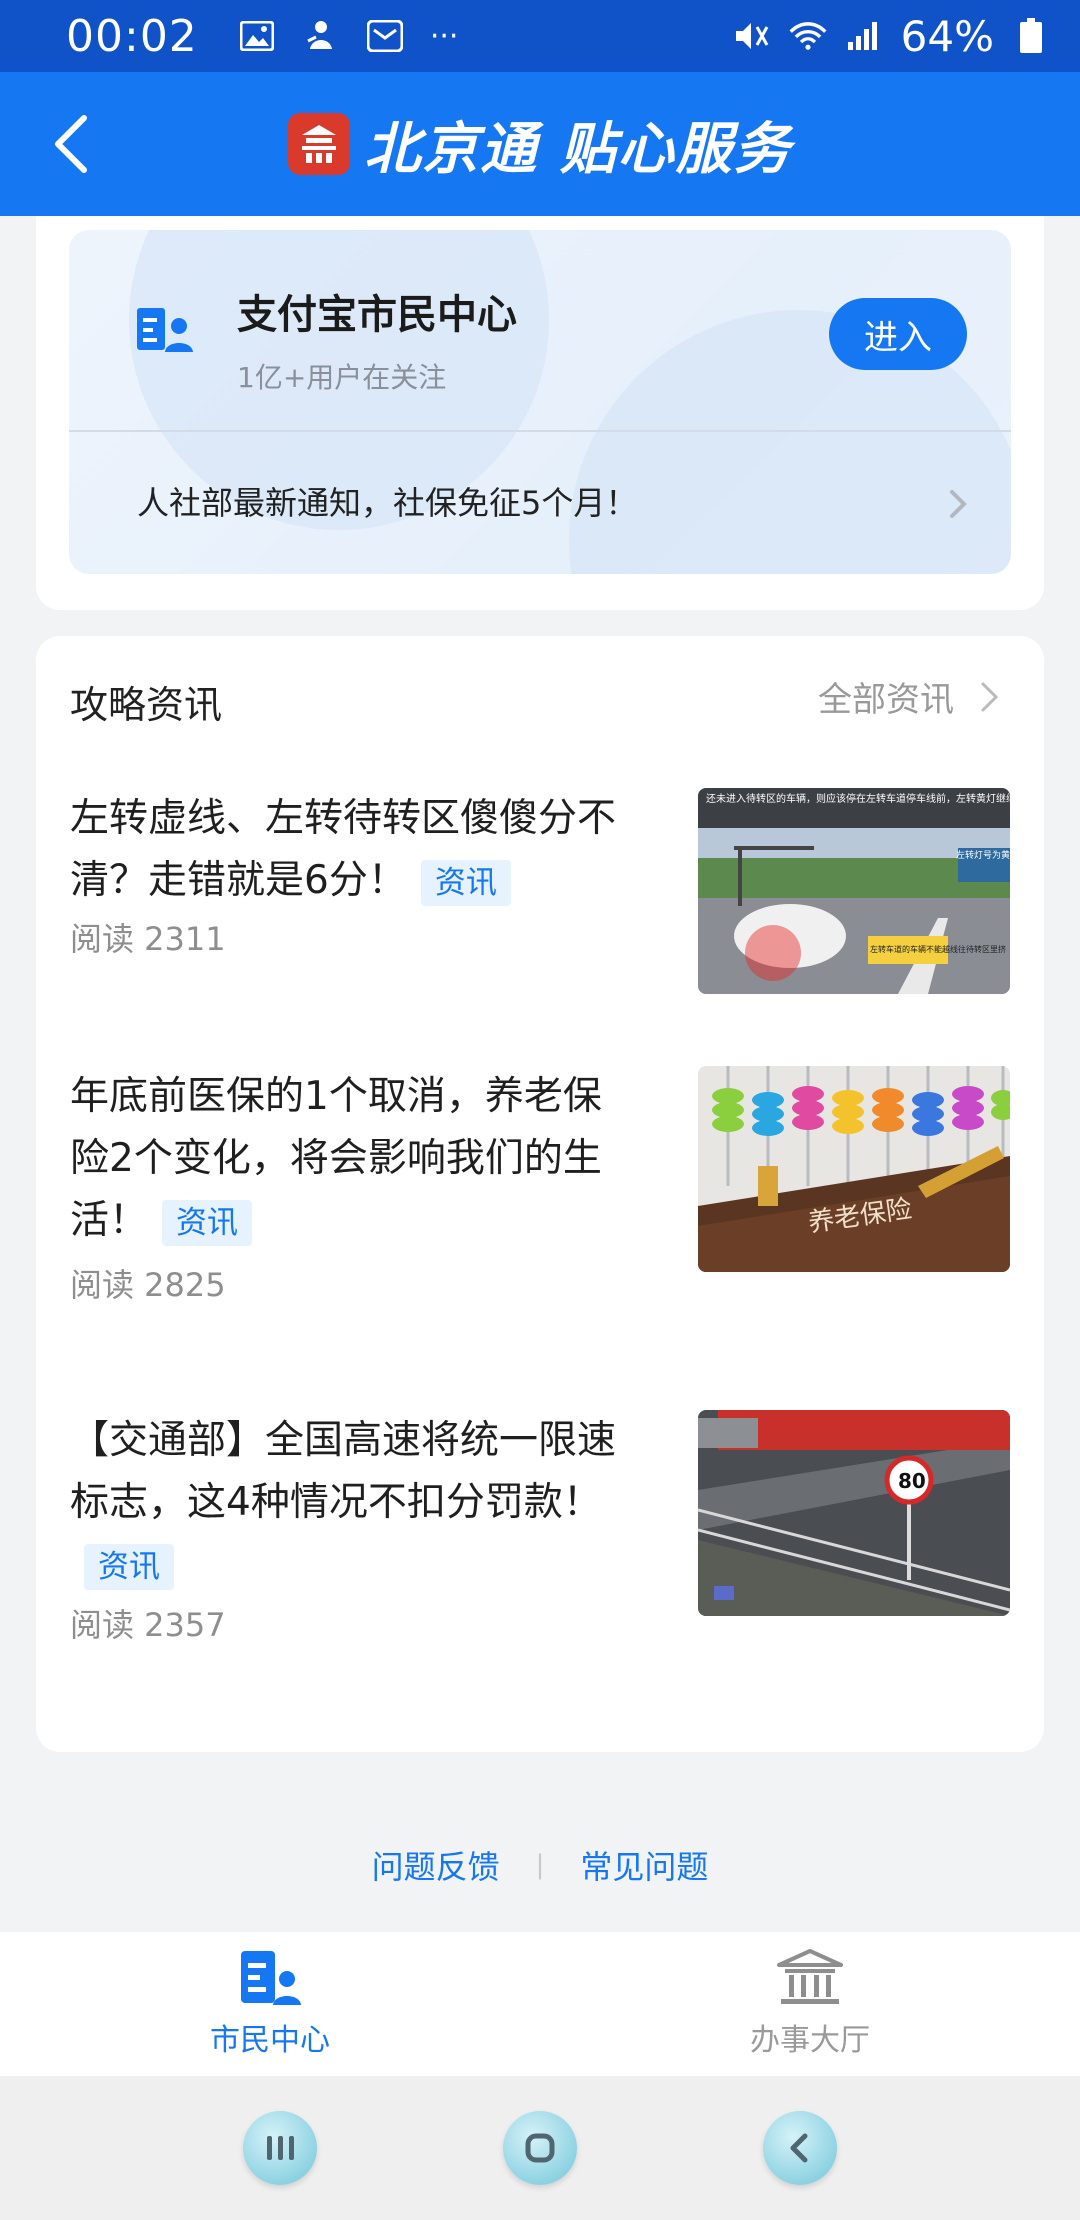 The height and width of the screenshot is (2220, 1080). What do you see at coordinates (864, 36) in the screenshot?
I see `signal-icon` at bounding box center [864, 36].